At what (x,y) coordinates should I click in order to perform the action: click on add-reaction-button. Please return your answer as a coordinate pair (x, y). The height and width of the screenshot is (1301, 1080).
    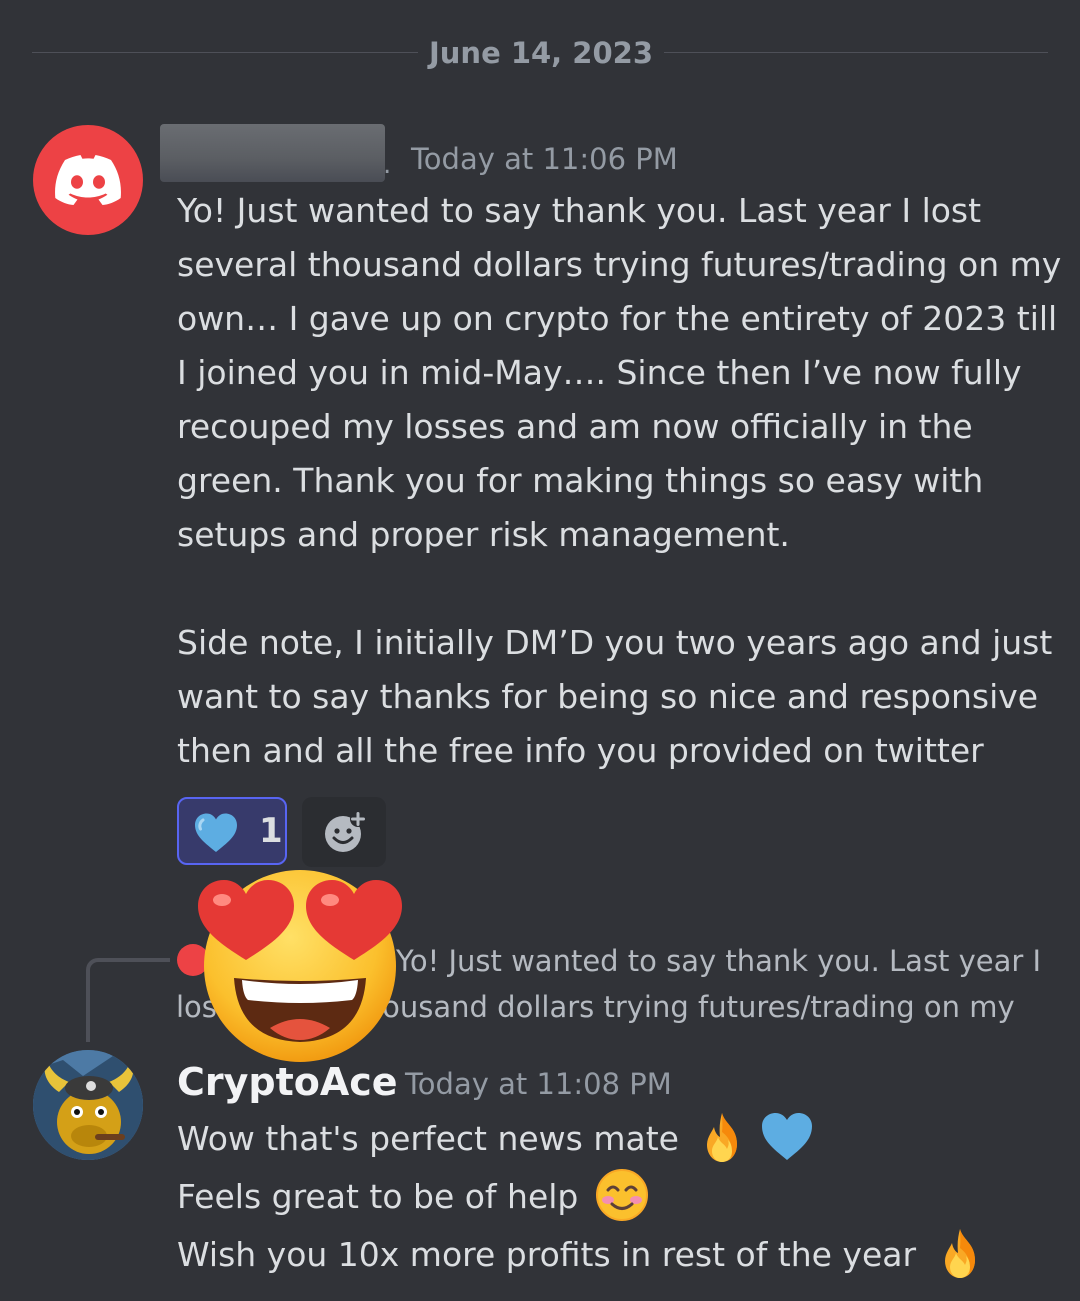
    Looking at the image, I should click on (344, 832).